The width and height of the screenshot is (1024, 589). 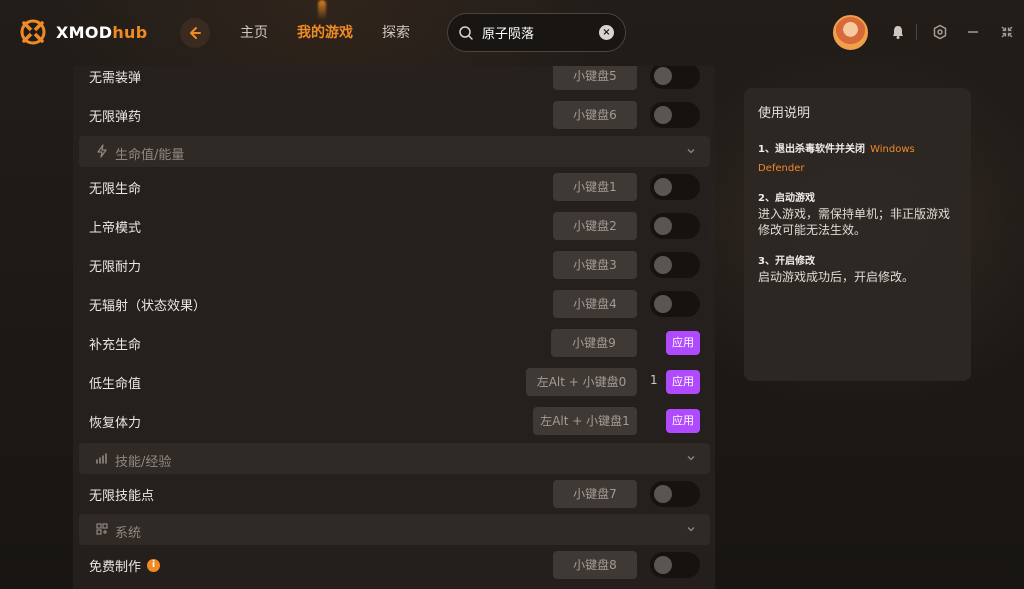 What do you see at coordinates (466, 32) in the screenshot?
I see `search-icon` at bounding box center [466, 32].